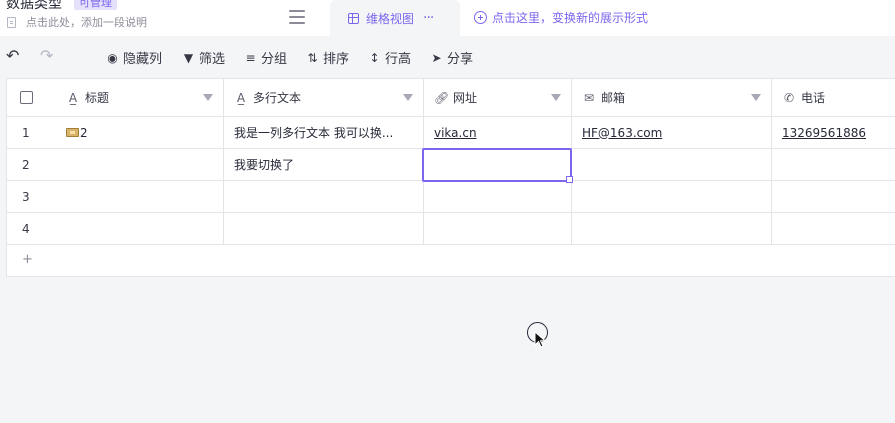  Describe the element at coordinates (498, 97) in the screenshot. I see `column-header-url: 🔗︎ 网址` at that location.